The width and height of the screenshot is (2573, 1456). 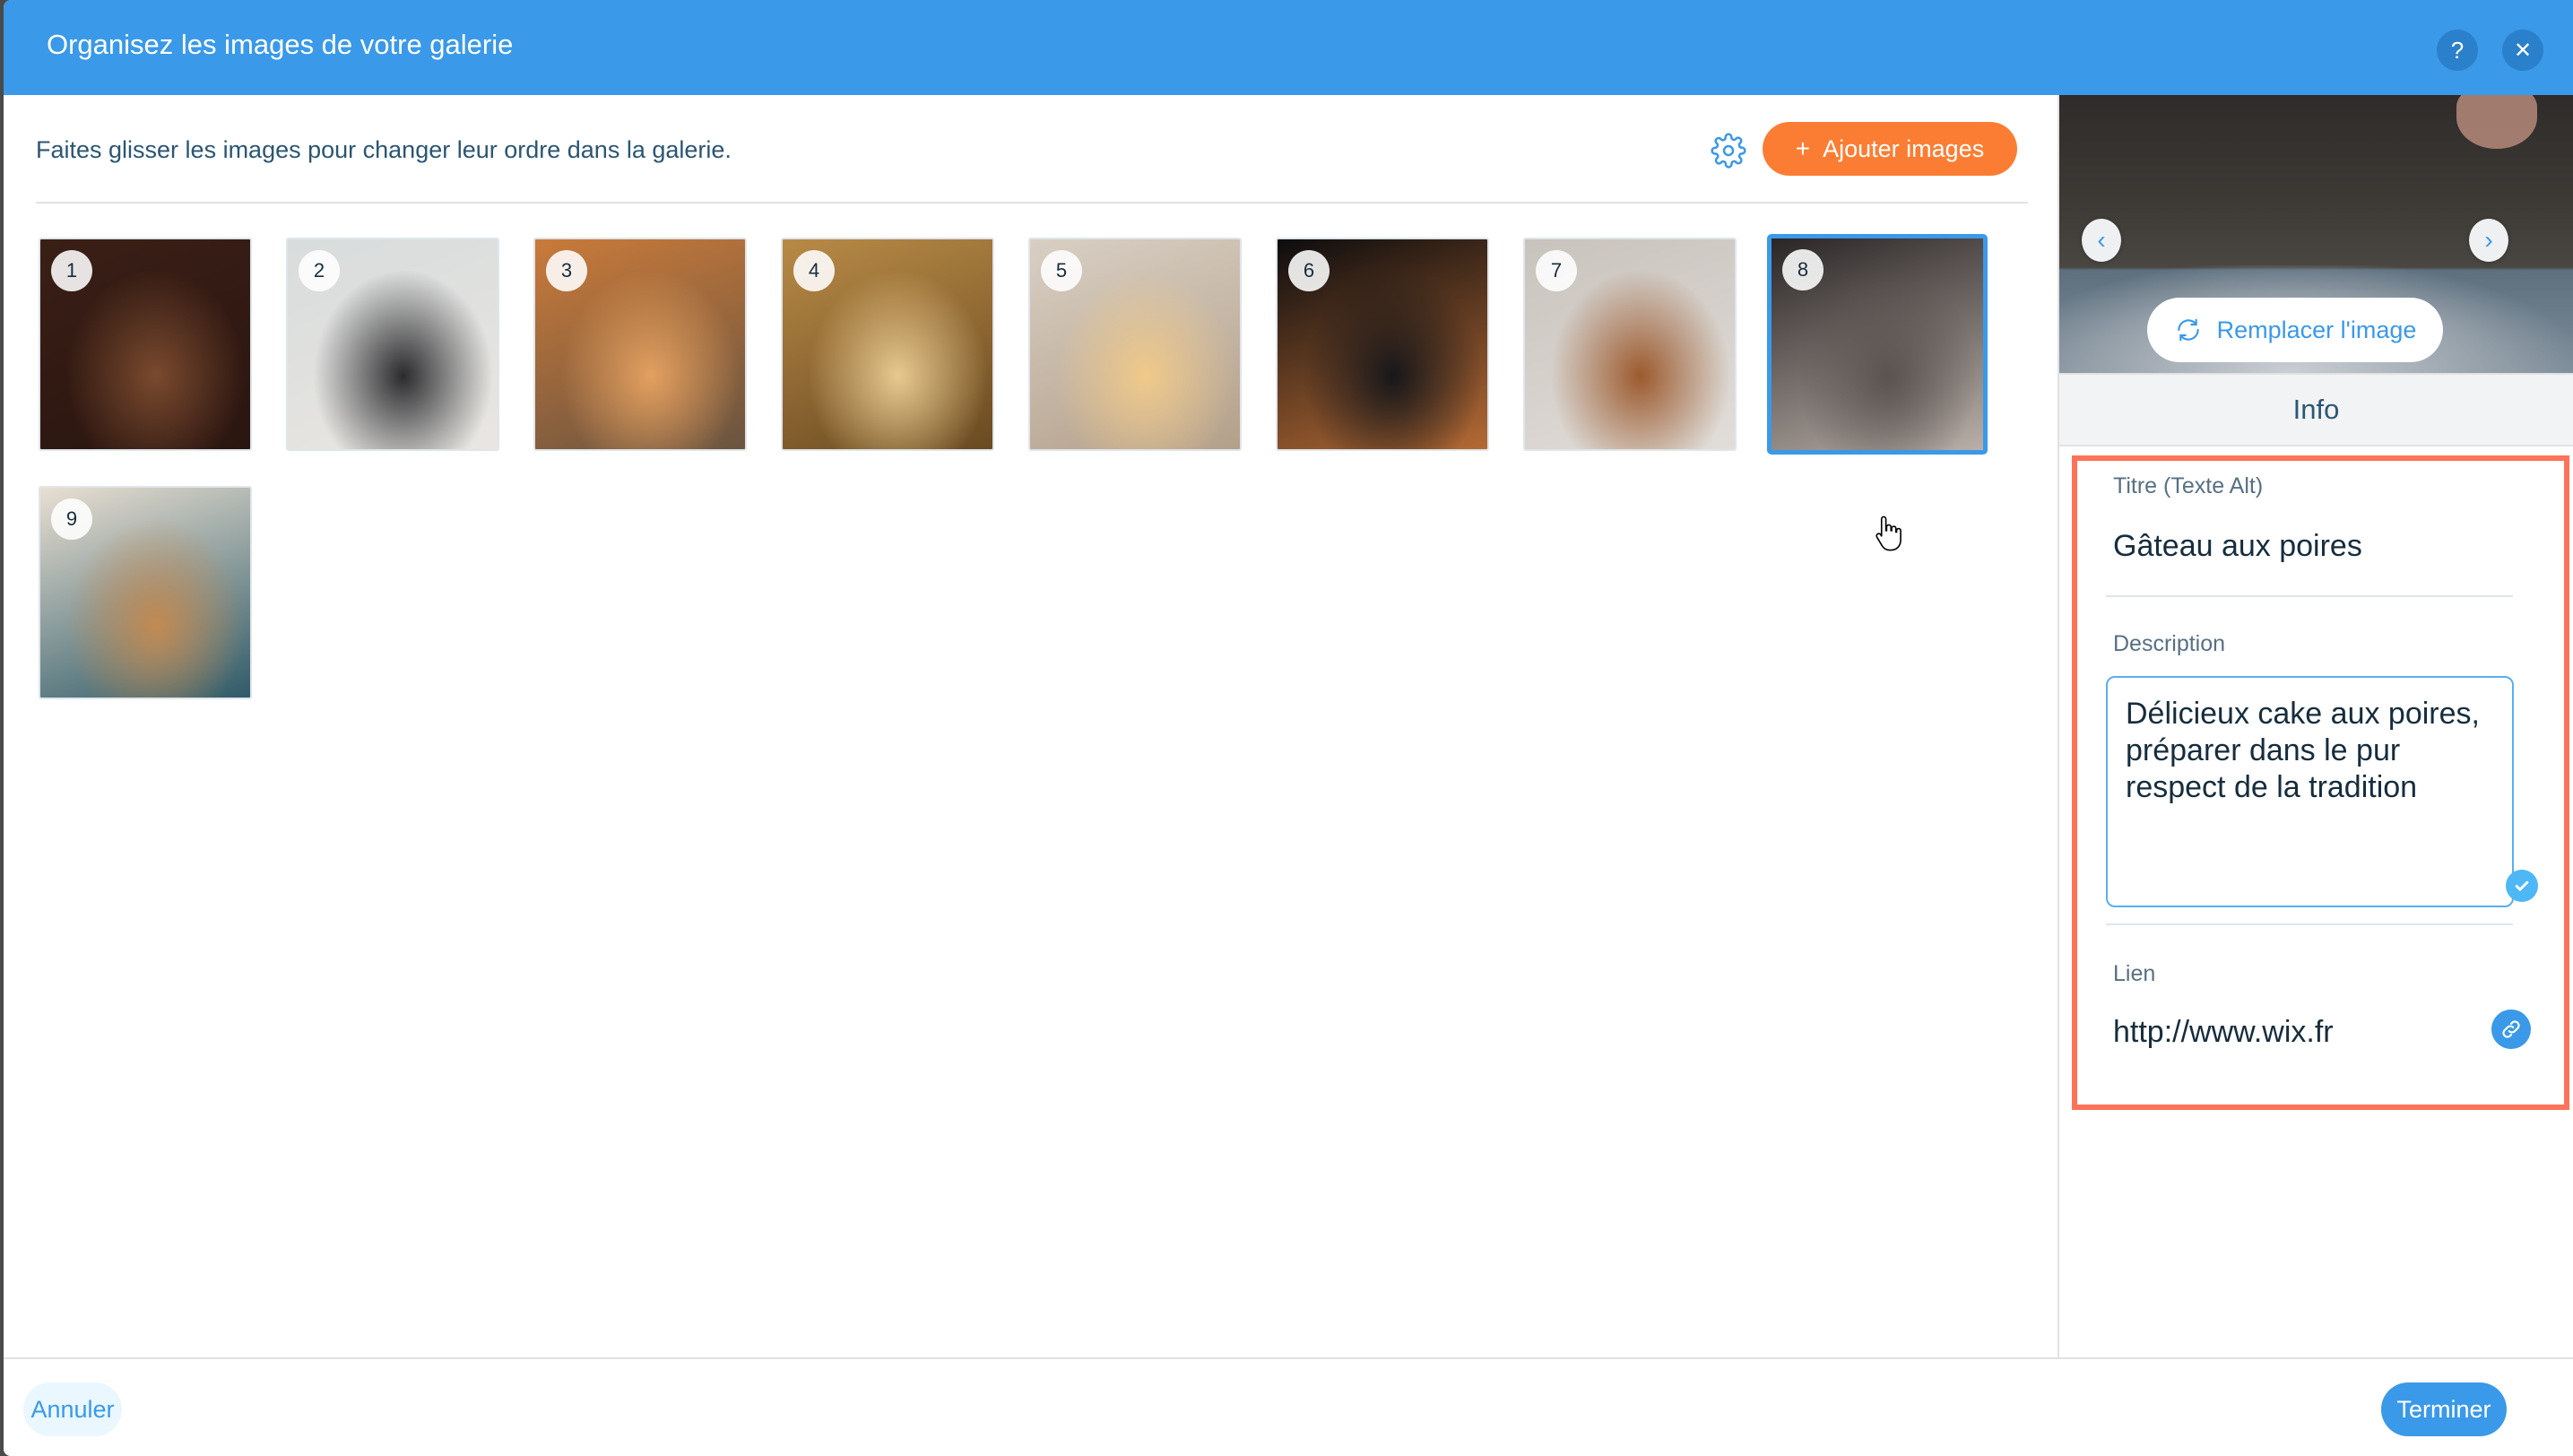 I want to click on done-label: Terminer, so click(x=2444, y=1409).